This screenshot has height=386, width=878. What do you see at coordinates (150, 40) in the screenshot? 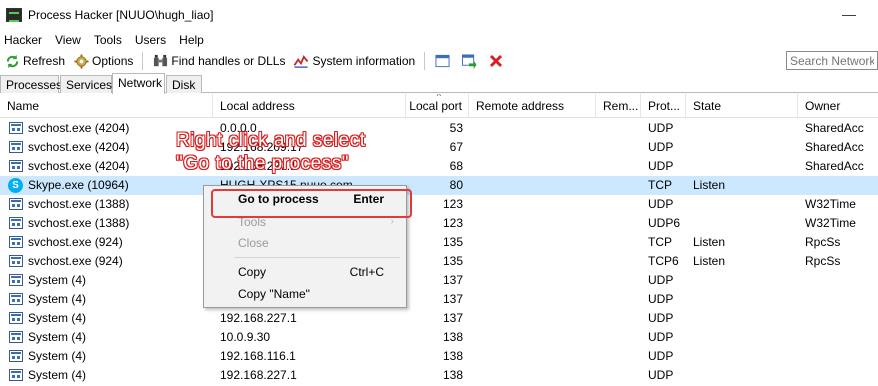
I see `menu-users: Users` at bounding box center [150, 40].